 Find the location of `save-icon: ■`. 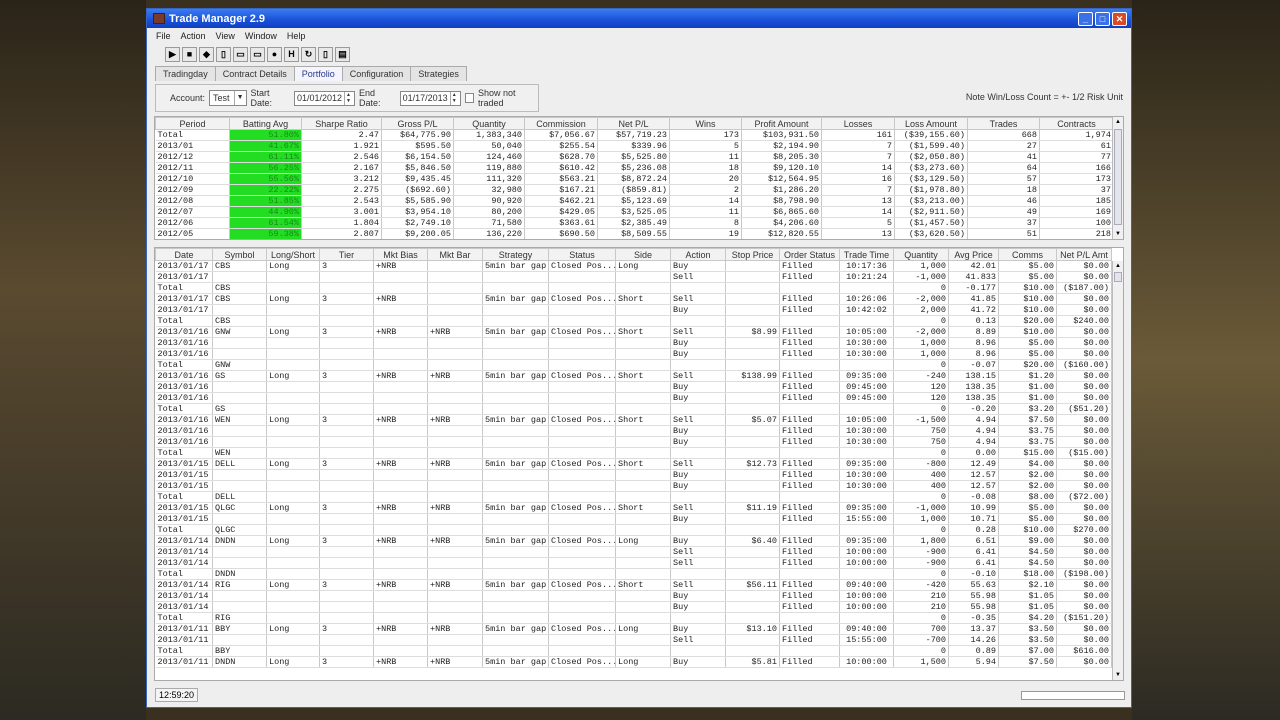

save-icon: ■ is located at coordinates (189, 54).